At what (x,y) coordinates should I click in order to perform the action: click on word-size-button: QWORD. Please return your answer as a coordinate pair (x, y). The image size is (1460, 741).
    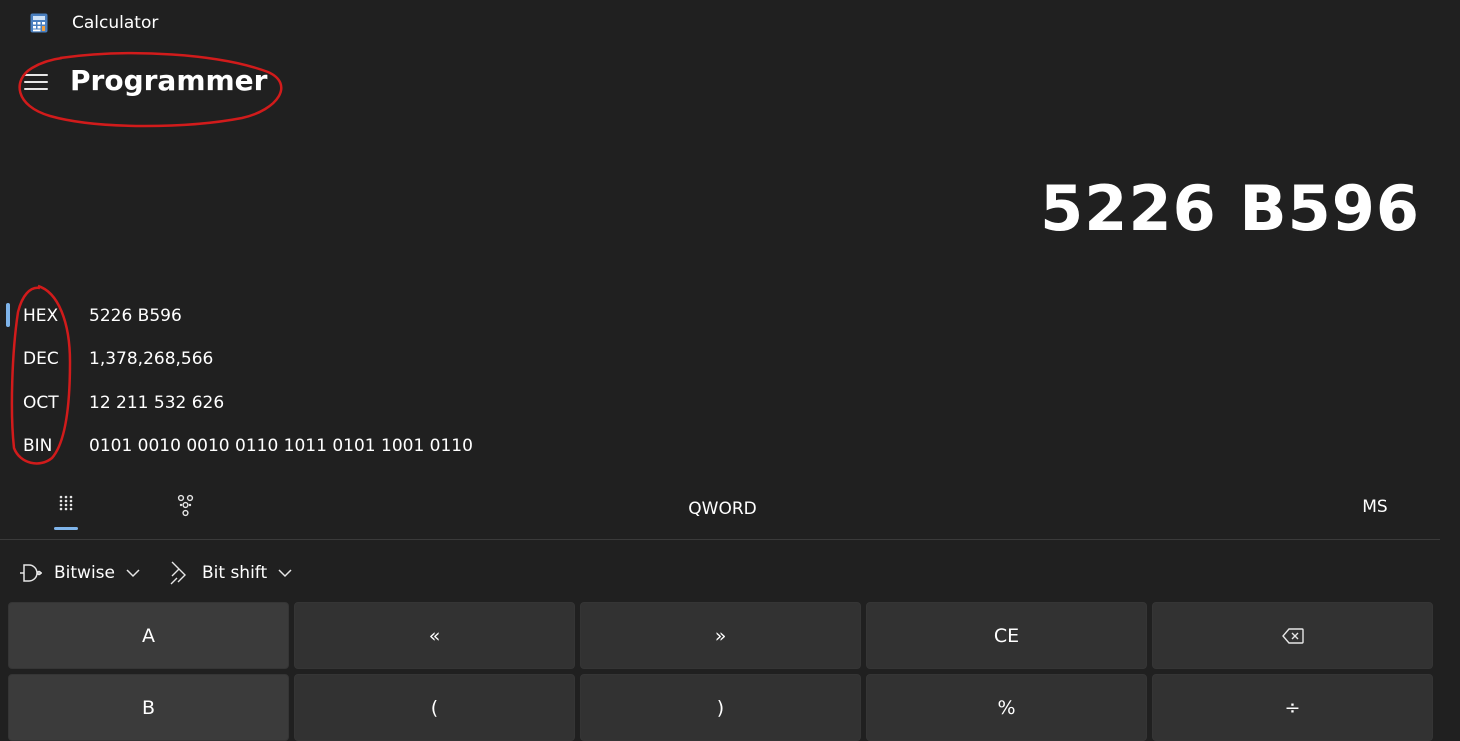
    Looking at the image, I should click on (722, 509).